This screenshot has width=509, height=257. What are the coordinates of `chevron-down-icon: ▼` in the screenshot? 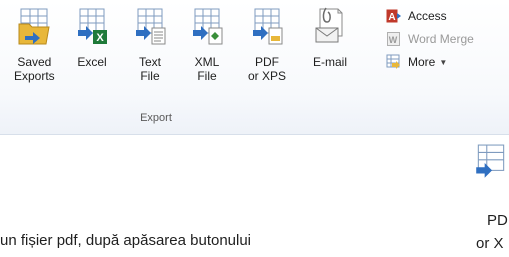 It's located at (443, 62).